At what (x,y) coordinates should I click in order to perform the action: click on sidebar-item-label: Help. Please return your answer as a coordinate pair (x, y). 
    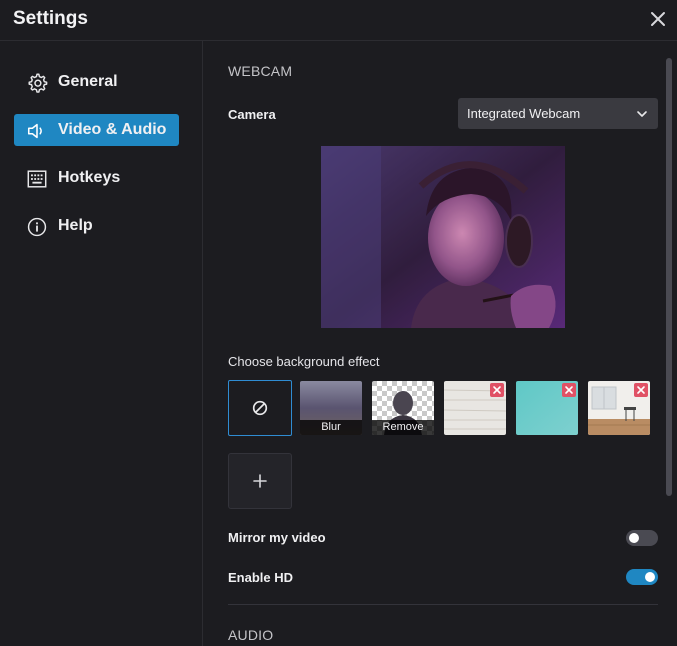
    Looking at the image, I should click on (75, 225).